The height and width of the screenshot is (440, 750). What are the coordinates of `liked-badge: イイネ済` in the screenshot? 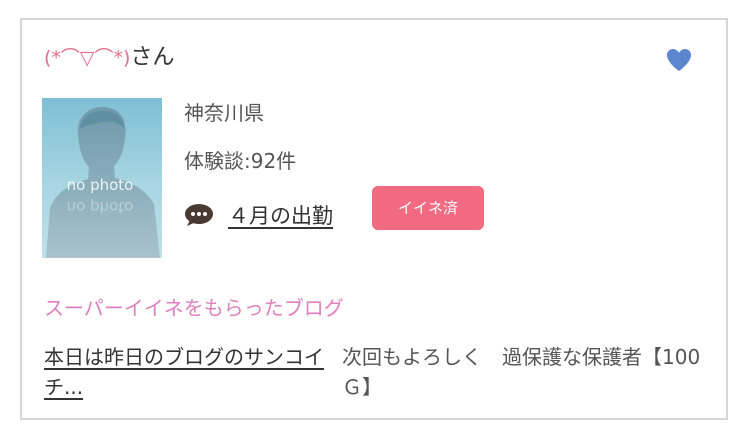 It's located at (428, 208).